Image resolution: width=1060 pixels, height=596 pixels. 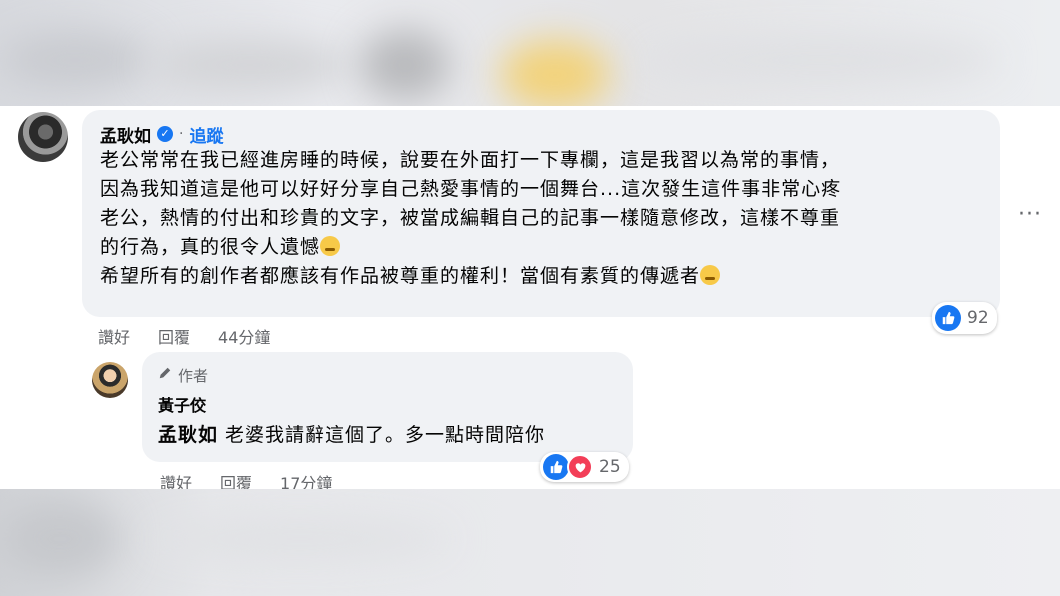 What do you see at coordinates (165, 134) in the screenshot?
I see `verified-icon: ✓` at bounding box center [165, 134].